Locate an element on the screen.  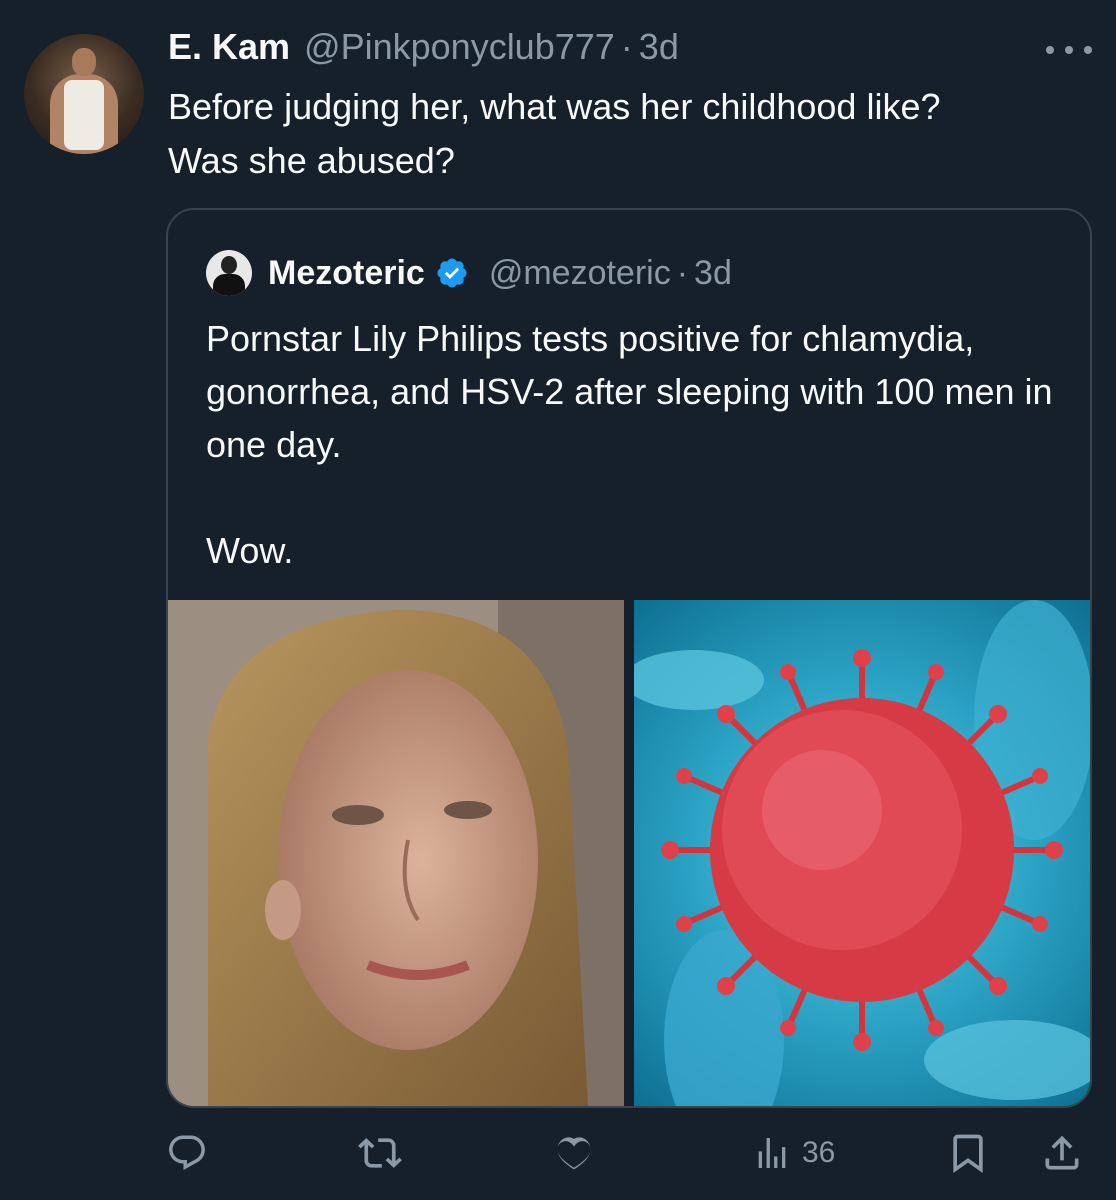
more-horizontal-icon is located at coordinates (1069, 50).